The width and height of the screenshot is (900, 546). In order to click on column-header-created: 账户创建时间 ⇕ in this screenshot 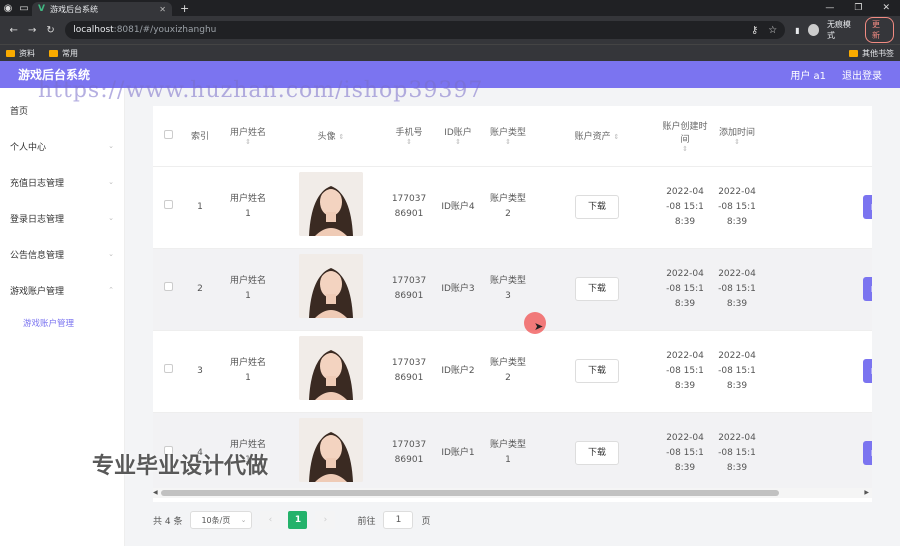, I will do `click(685, 136)`.